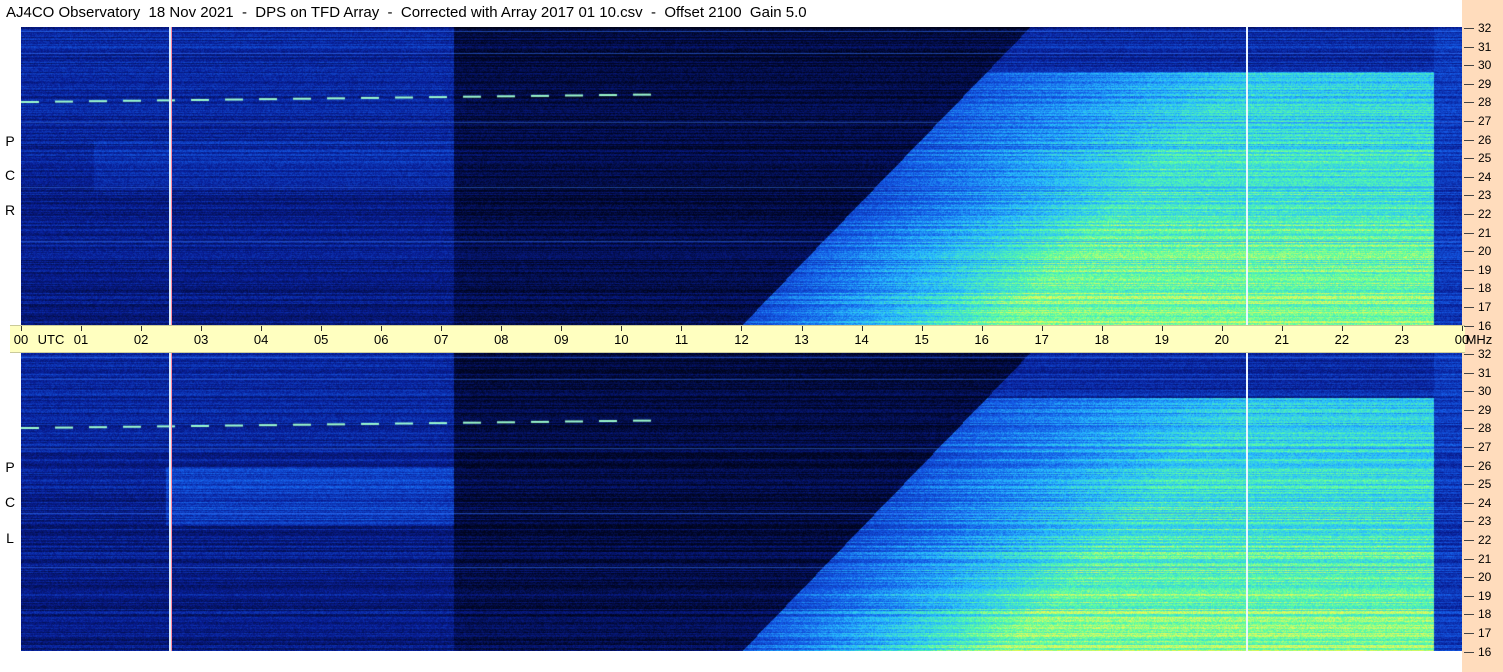  What do you see at coordinates (1402, 339) in the screenshot?
I see `time-label-23: 23` at bounding box center [1402, 339].